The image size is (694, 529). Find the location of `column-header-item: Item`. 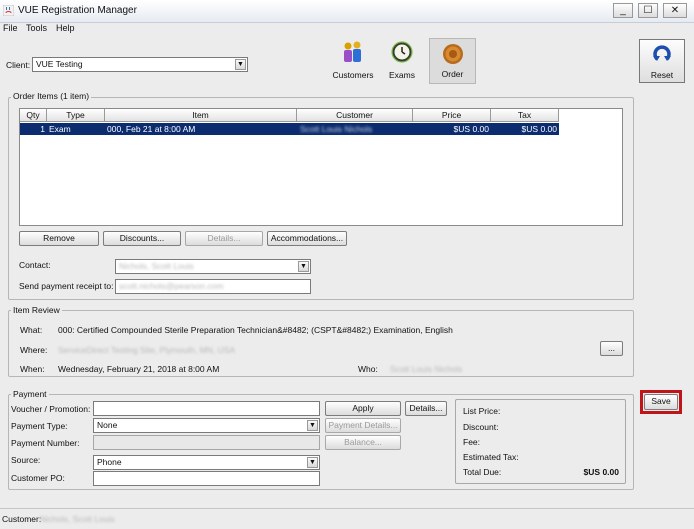

column-header-item: Item is located at coordinates (201, 115).